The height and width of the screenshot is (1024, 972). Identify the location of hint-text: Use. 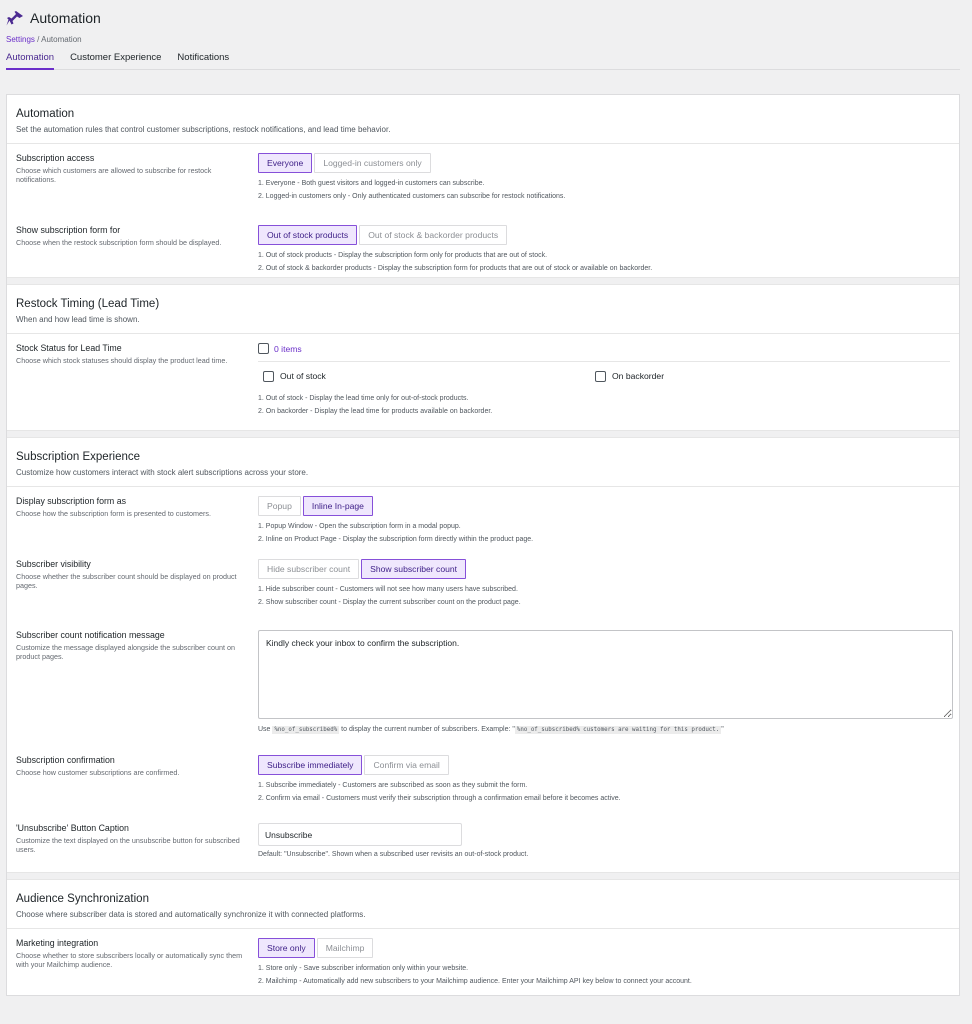
(265, 729).